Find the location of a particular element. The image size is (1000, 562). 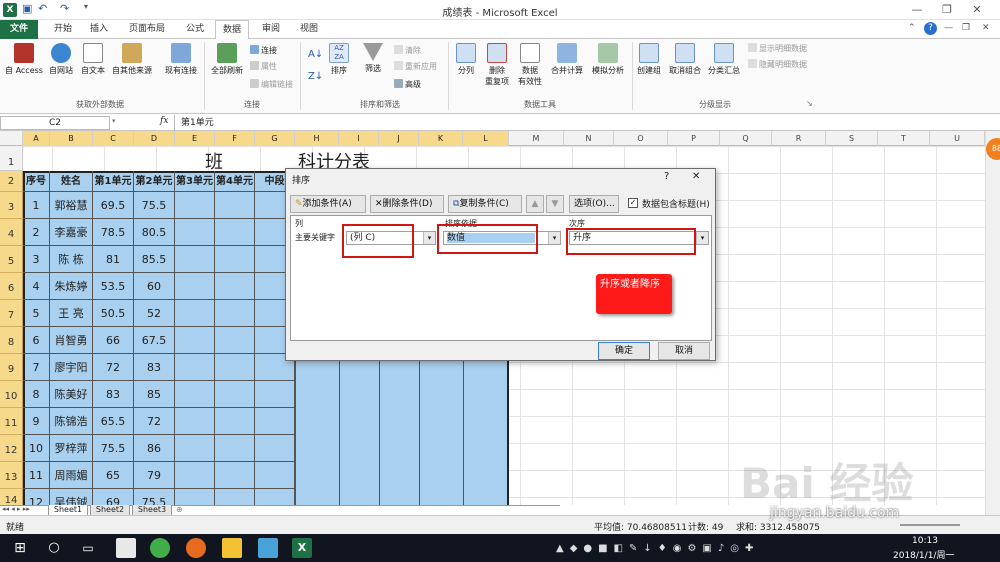

table-cell: 86 is located at coordinates (154, 448).